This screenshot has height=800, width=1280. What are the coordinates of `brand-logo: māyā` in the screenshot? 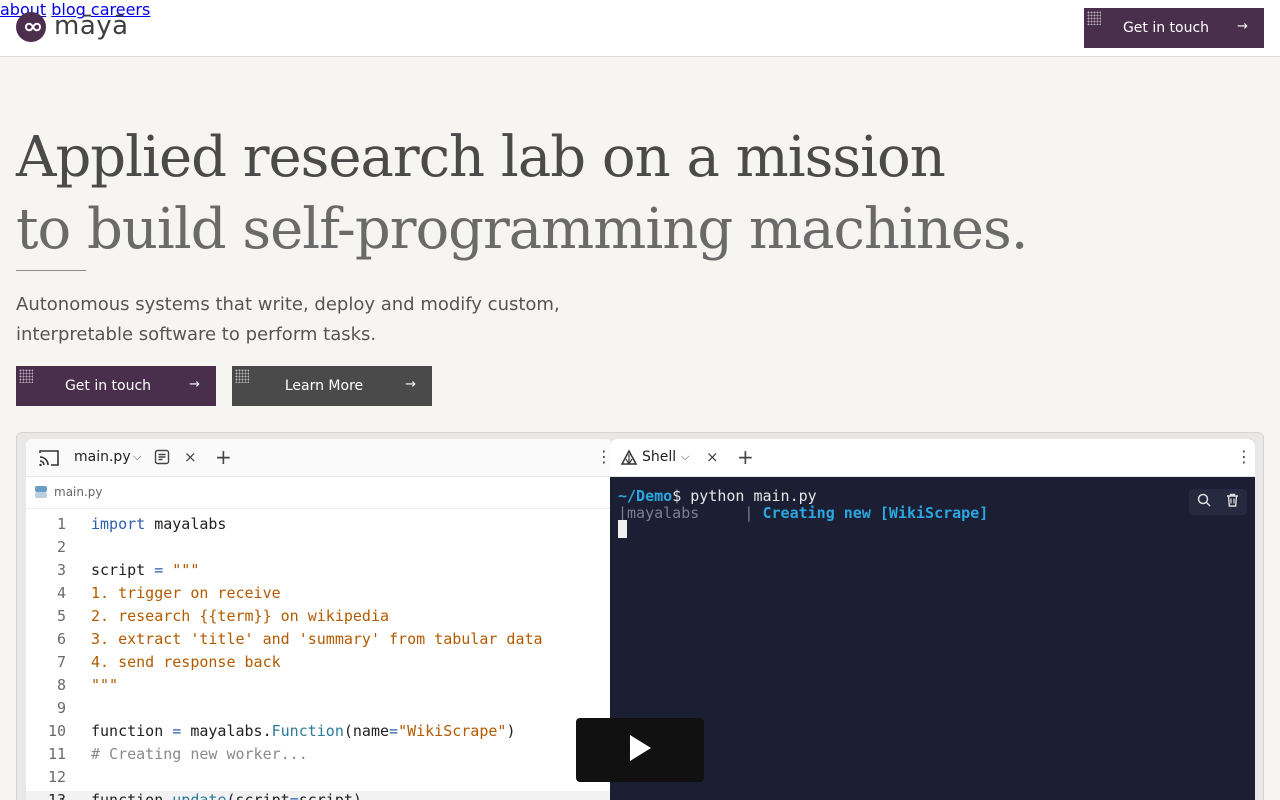 It's located at (72, 26).